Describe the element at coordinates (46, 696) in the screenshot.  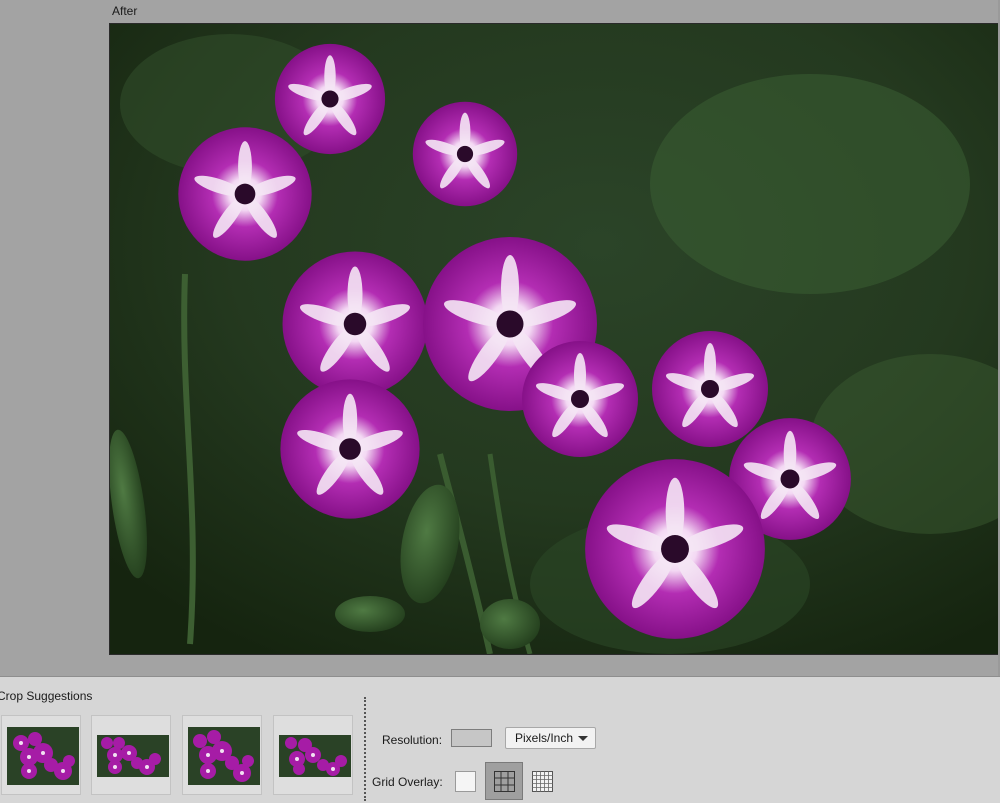
I see `crop-suggestions-title: Crop Suggestions` at that location.